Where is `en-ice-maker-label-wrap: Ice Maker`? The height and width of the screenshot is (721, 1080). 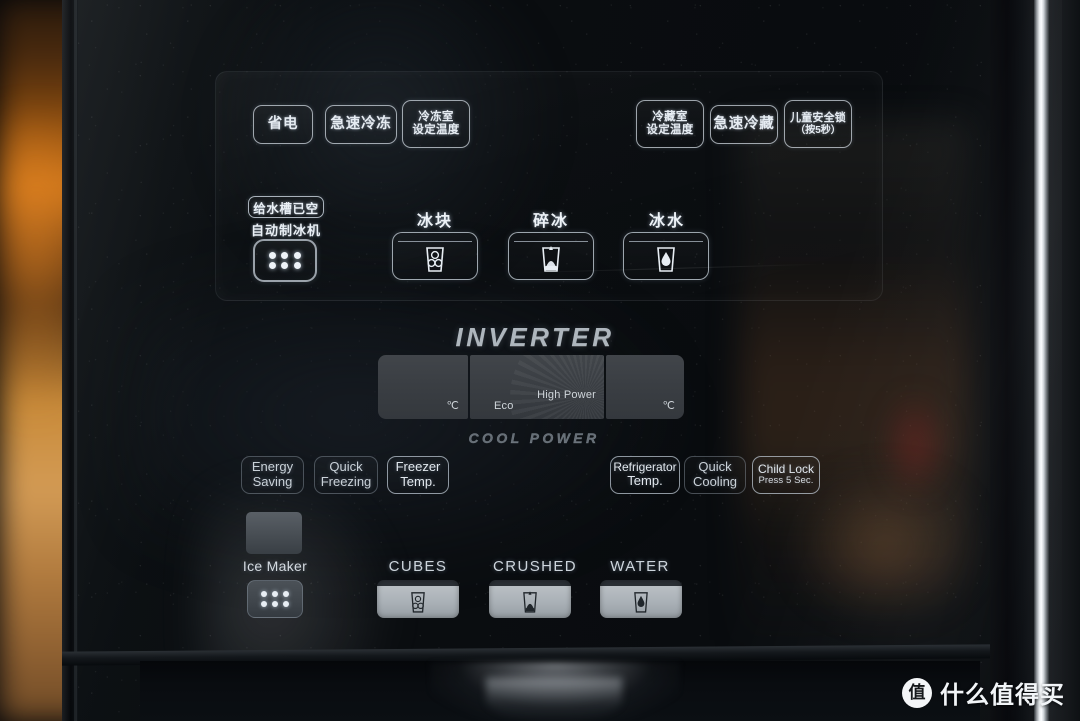
en-ice-maker-label-wrap: Ice Maker is located at coordinates (275, 566).